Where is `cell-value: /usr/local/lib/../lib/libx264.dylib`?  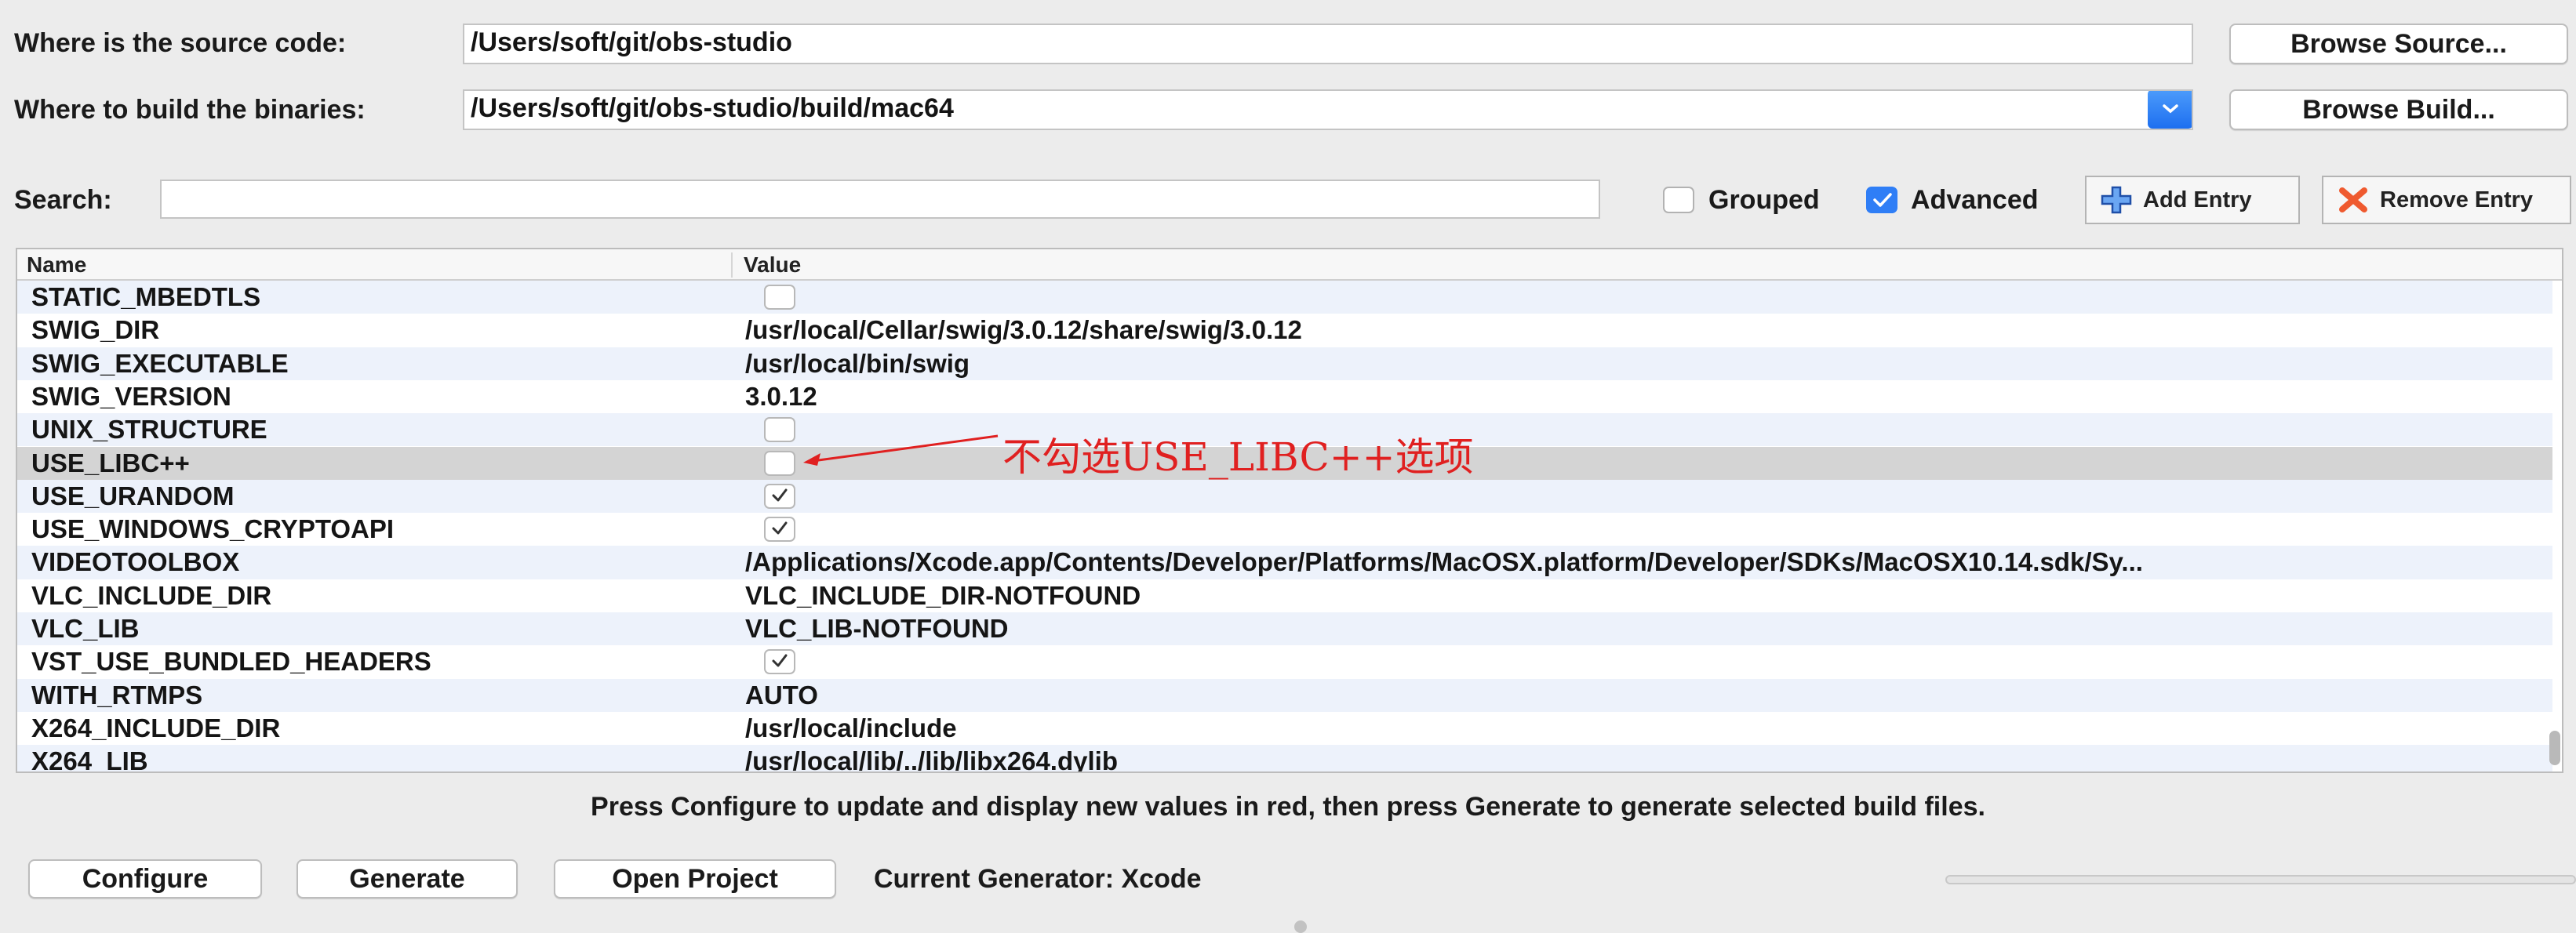 cell-value: /usr/local/lib/../lib/libx264.dylib is located at coordinates (1645, 758).